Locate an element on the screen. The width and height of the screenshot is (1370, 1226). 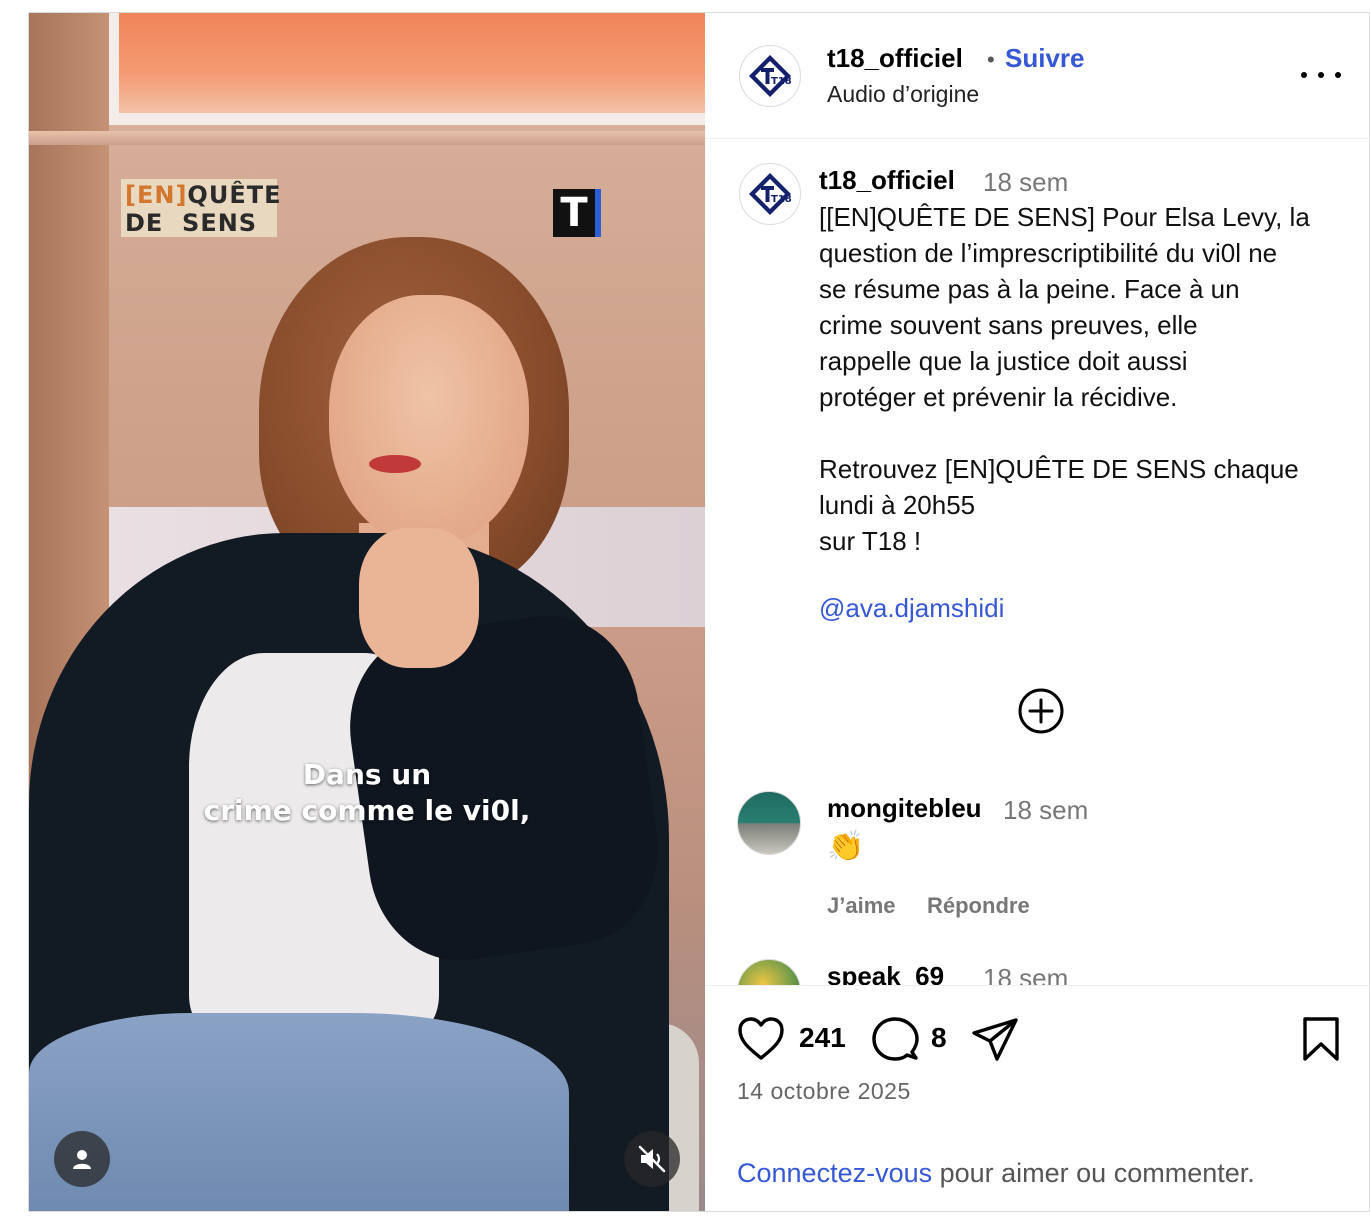
subtitle-line-2: crime comme le vi0l, is located at coordinates (367, 810).